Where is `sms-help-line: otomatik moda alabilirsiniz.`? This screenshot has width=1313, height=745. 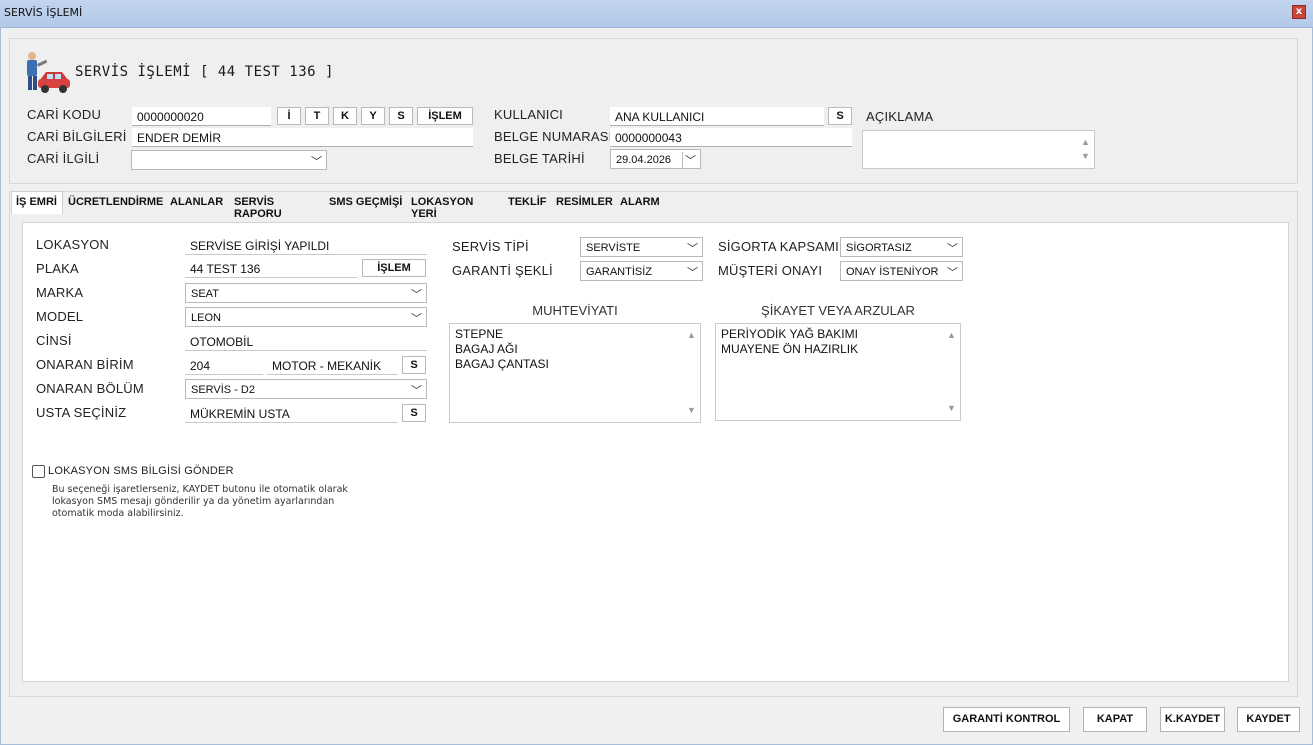
sms-help-line: otomatik moda alabilirsiniz. is located at coordinates (118, 513).